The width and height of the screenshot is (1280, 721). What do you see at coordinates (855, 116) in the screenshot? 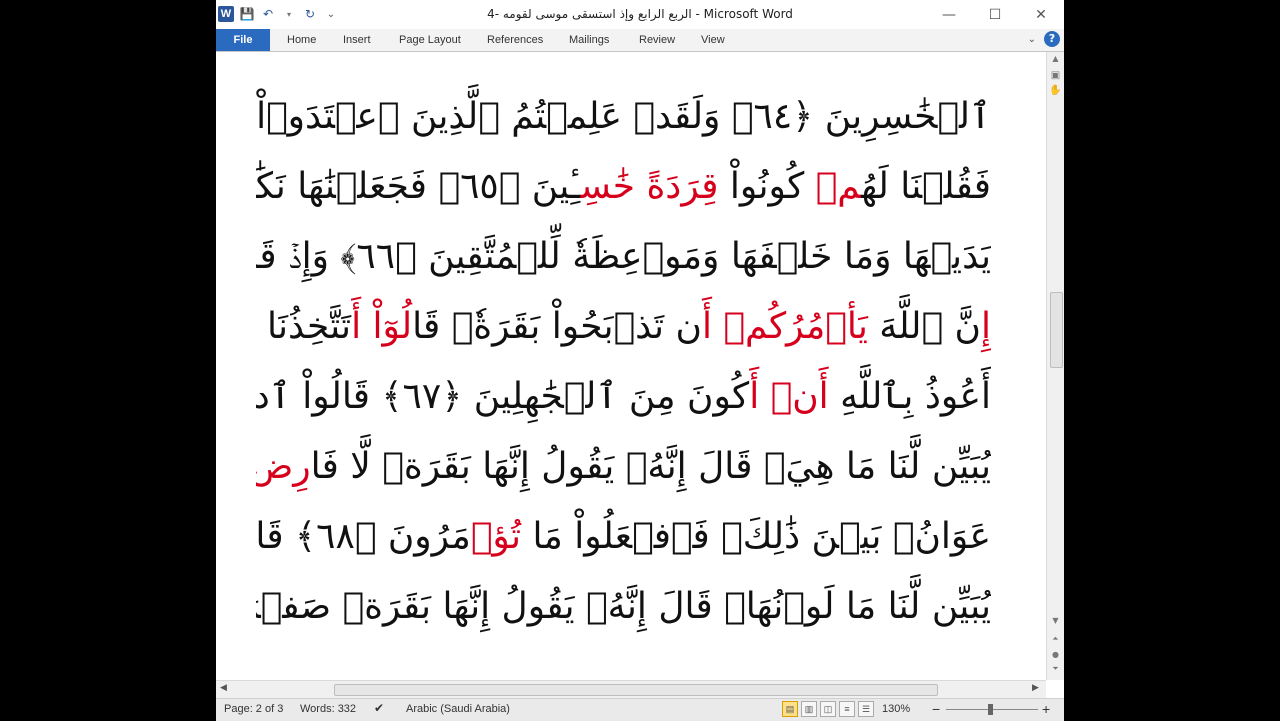
I see `text-run: ٱلۡخَٰسِرِينَ ﴿٦٤﴾` at bounding box center [855, 116].